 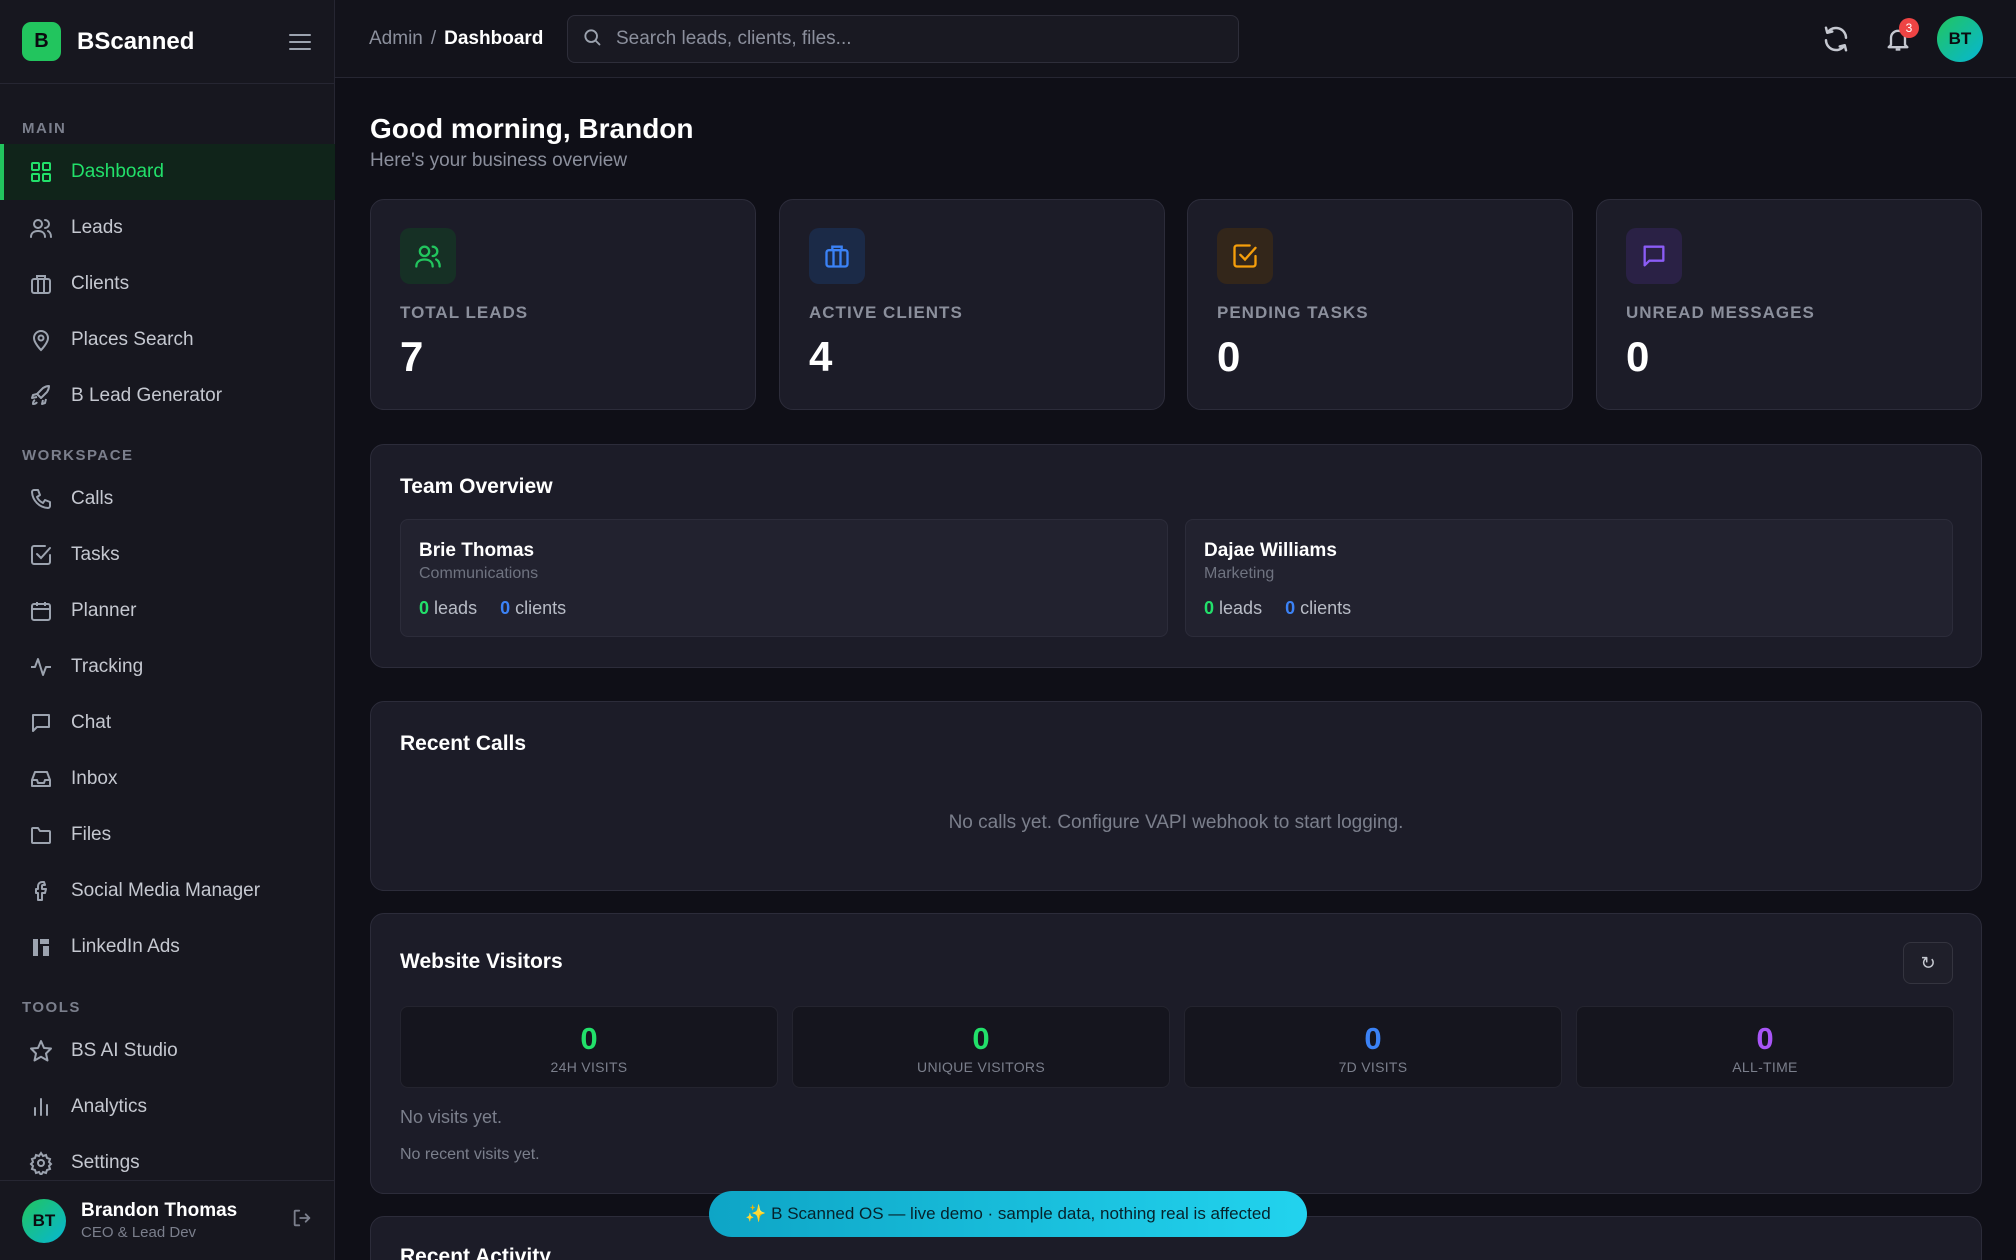 What do you see at coordinates (167, 835) in the screenshot?
I see `sidebar-item-files: Files` at bounding box center [167, 835].